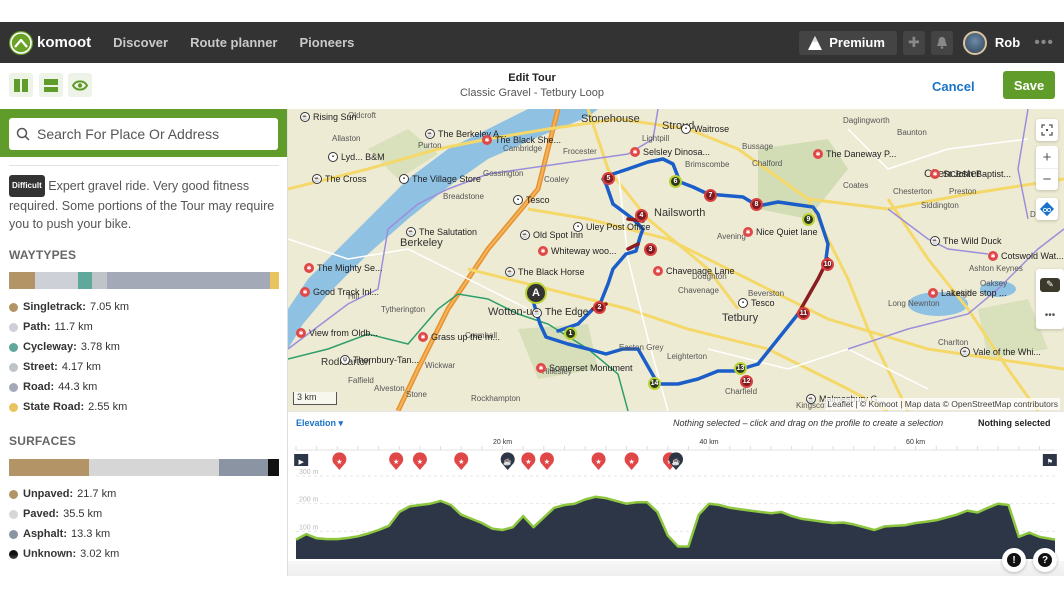 The width and height of the screenshot is (1064, 599). Describe the element at coordinates (608, 178) in the screenshot. I see `waypoint-marker: 5` at that location.